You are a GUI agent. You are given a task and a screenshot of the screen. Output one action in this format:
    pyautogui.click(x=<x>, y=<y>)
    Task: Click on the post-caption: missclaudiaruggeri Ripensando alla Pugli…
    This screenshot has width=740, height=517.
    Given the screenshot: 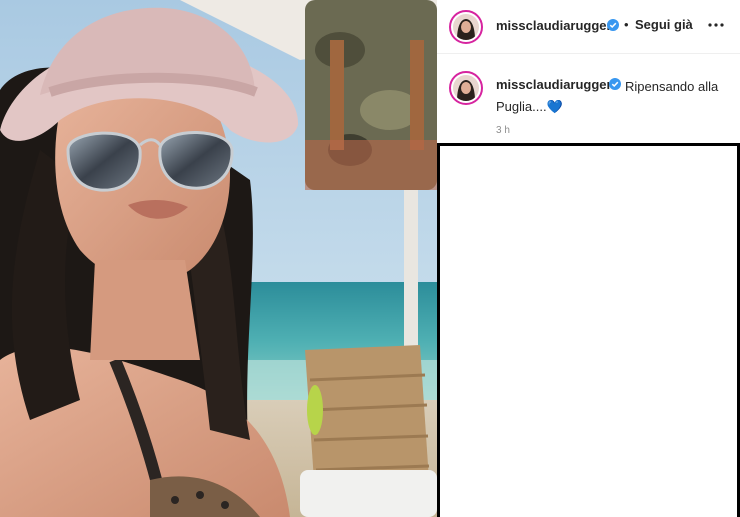 What is the action you would take?
    pyautogui.click(x=588, y=99)
    